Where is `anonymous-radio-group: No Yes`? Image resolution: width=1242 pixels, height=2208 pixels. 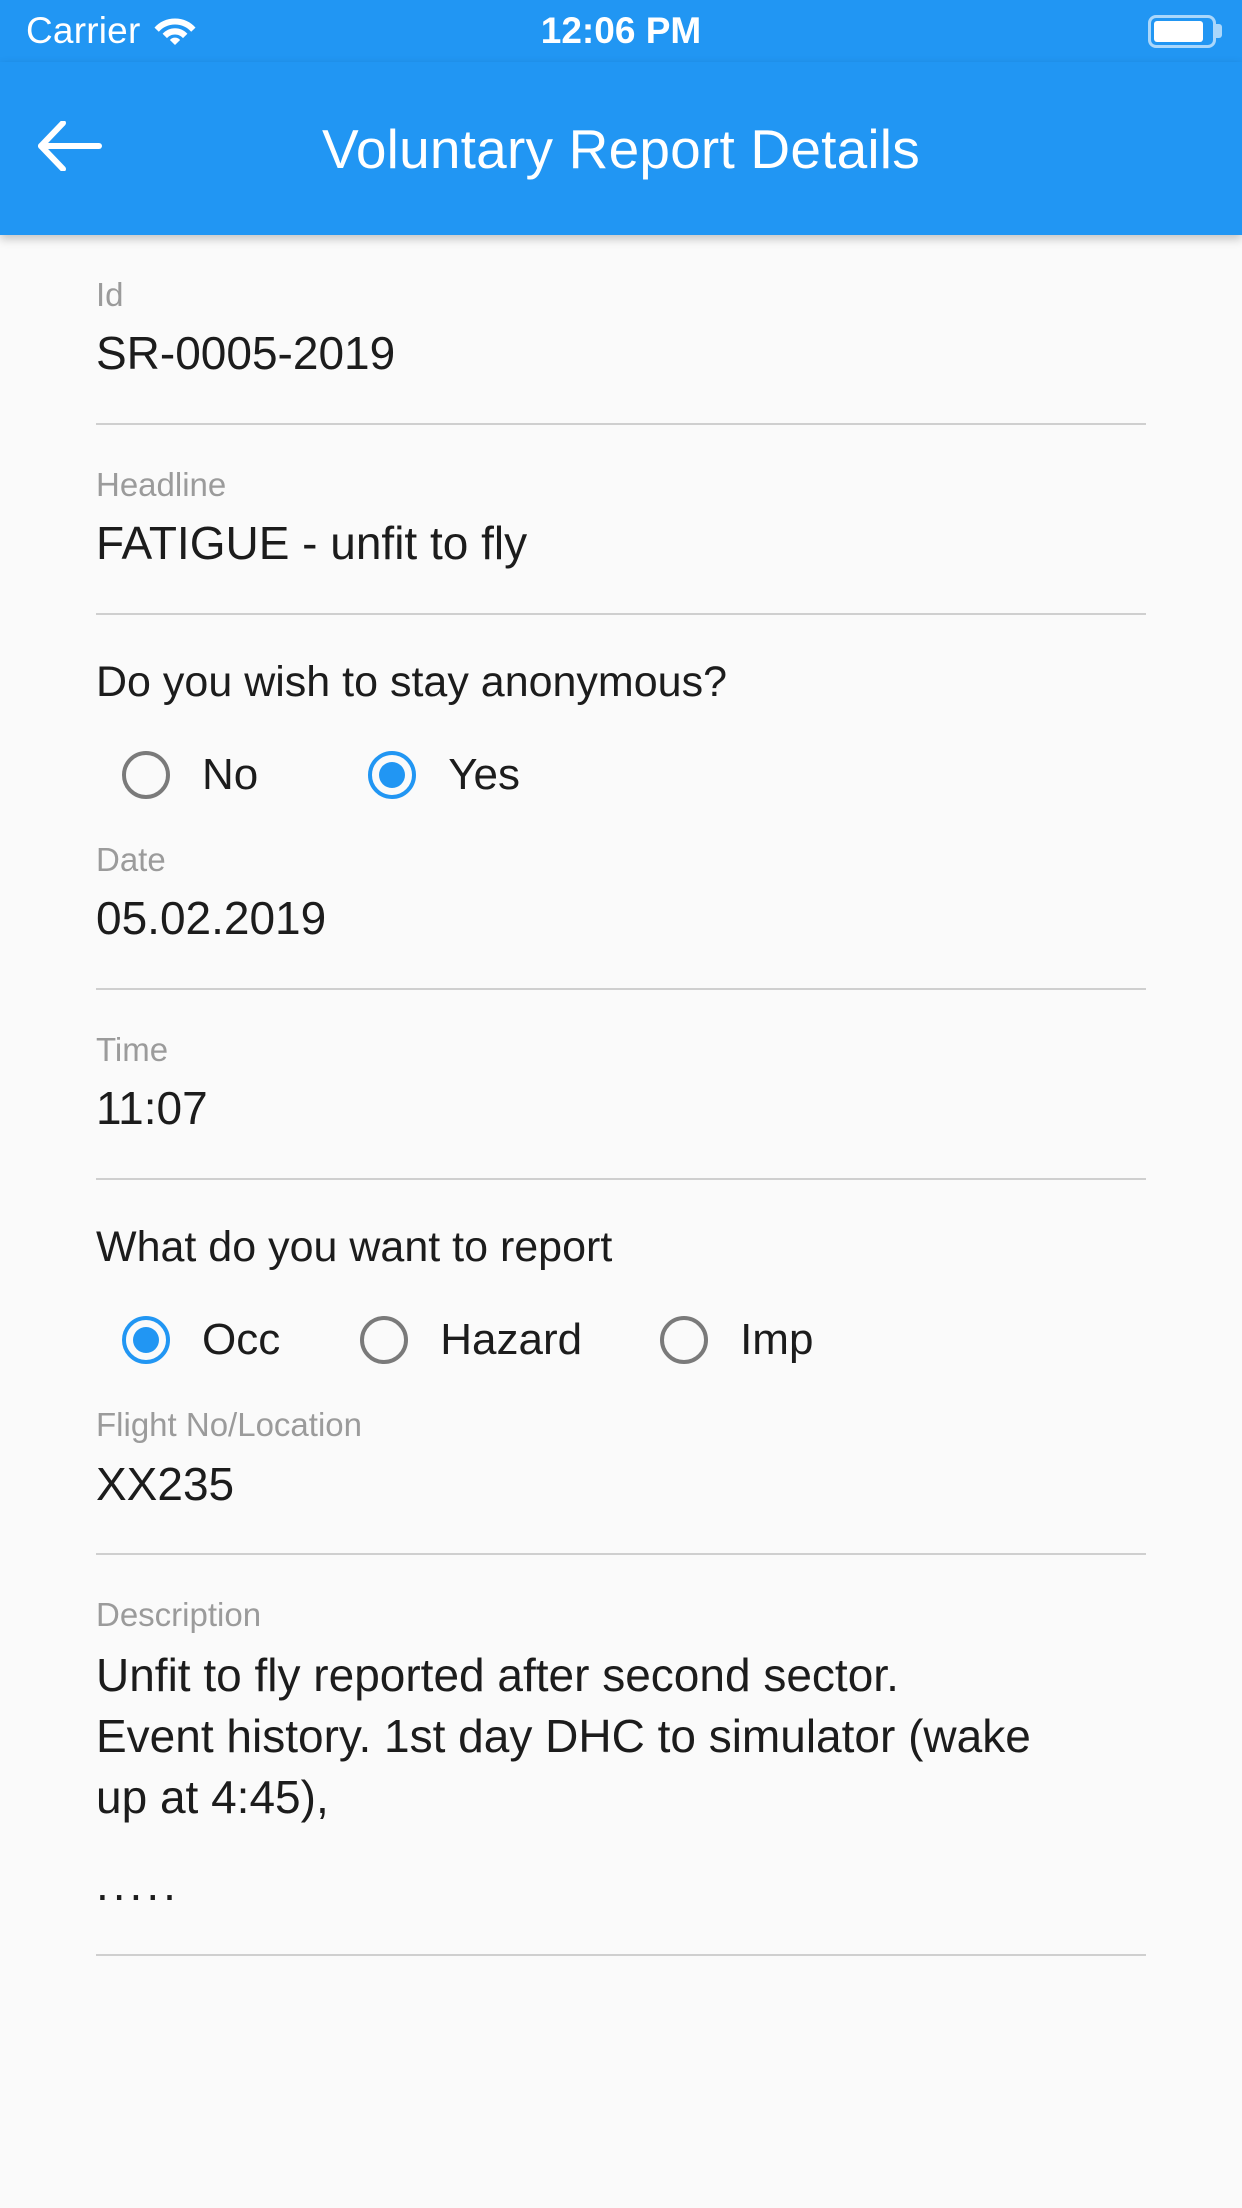 anonymous-radio-group: No Yes is located at coordinates (621, 775).